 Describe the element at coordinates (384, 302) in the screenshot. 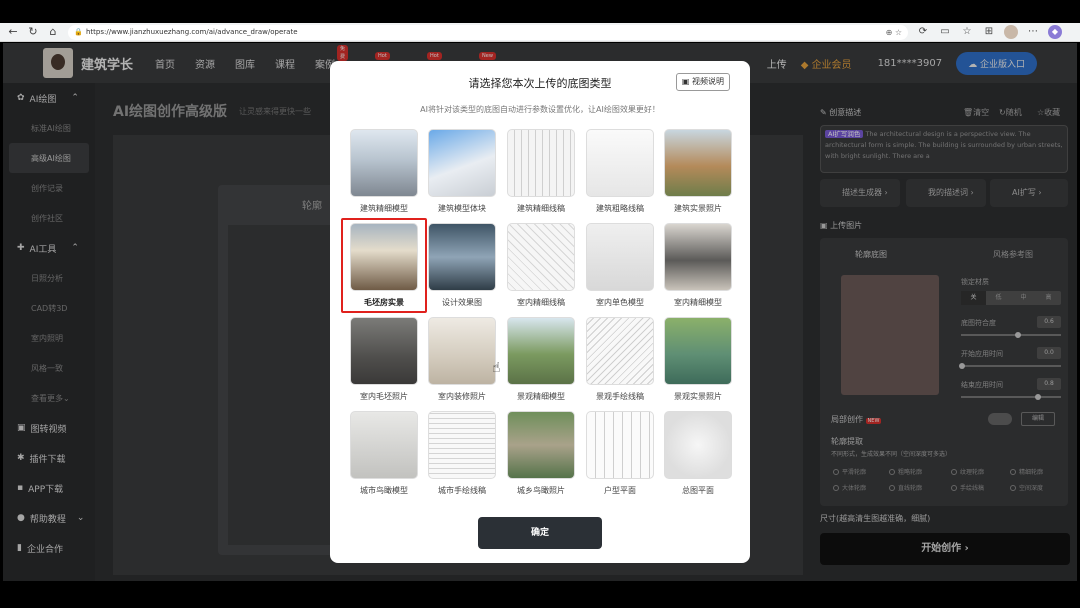

I see `type-label: 毛坯房实景` at that location.